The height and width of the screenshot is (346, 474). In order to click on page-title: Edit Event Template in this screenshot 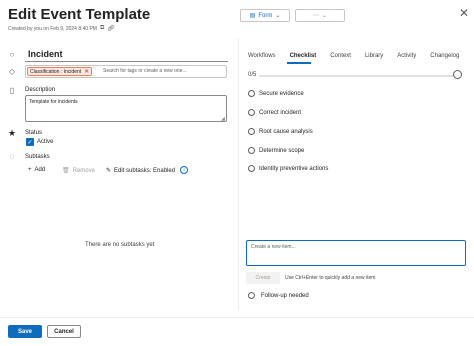, I will do `click(79, 14)`.